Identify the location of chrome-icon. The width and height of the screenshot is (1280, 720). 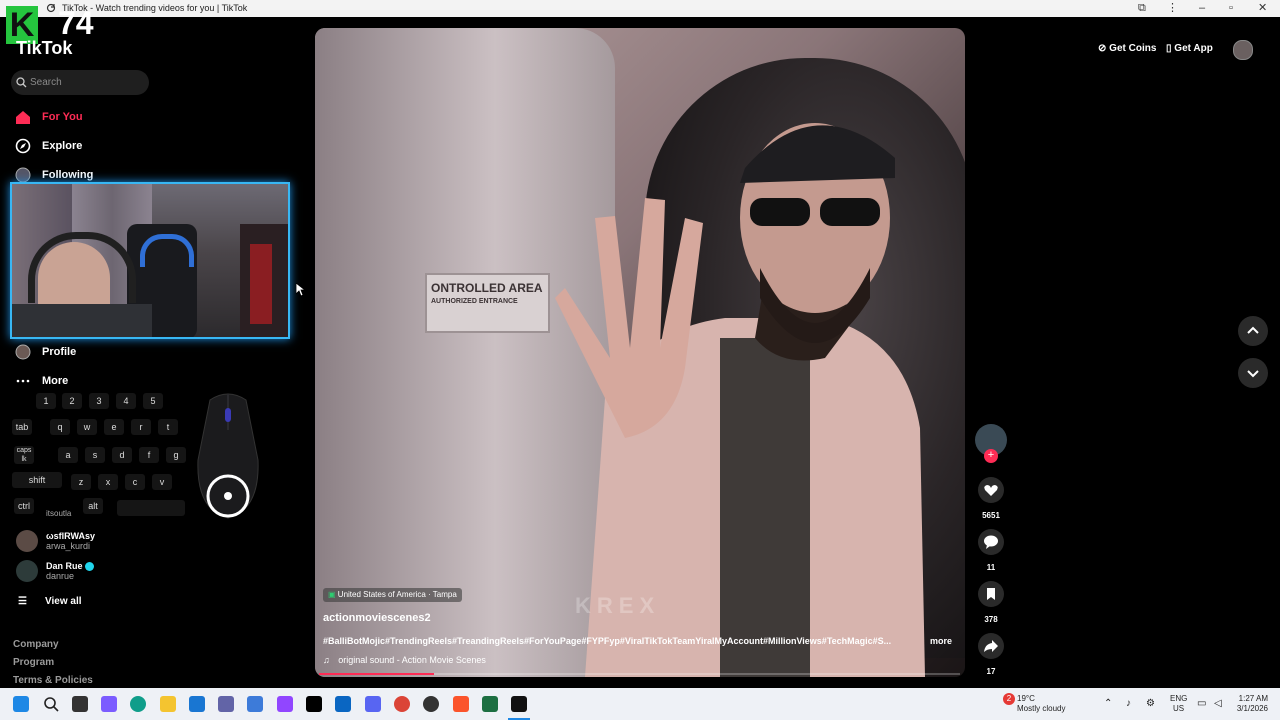
(402, 704).